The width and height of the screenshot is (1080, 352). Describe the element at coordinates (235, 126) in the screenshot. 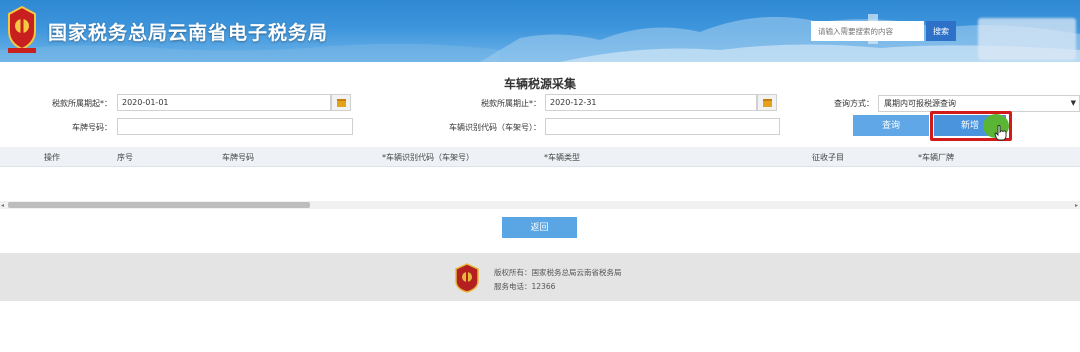

I see `plate-input` at that location.